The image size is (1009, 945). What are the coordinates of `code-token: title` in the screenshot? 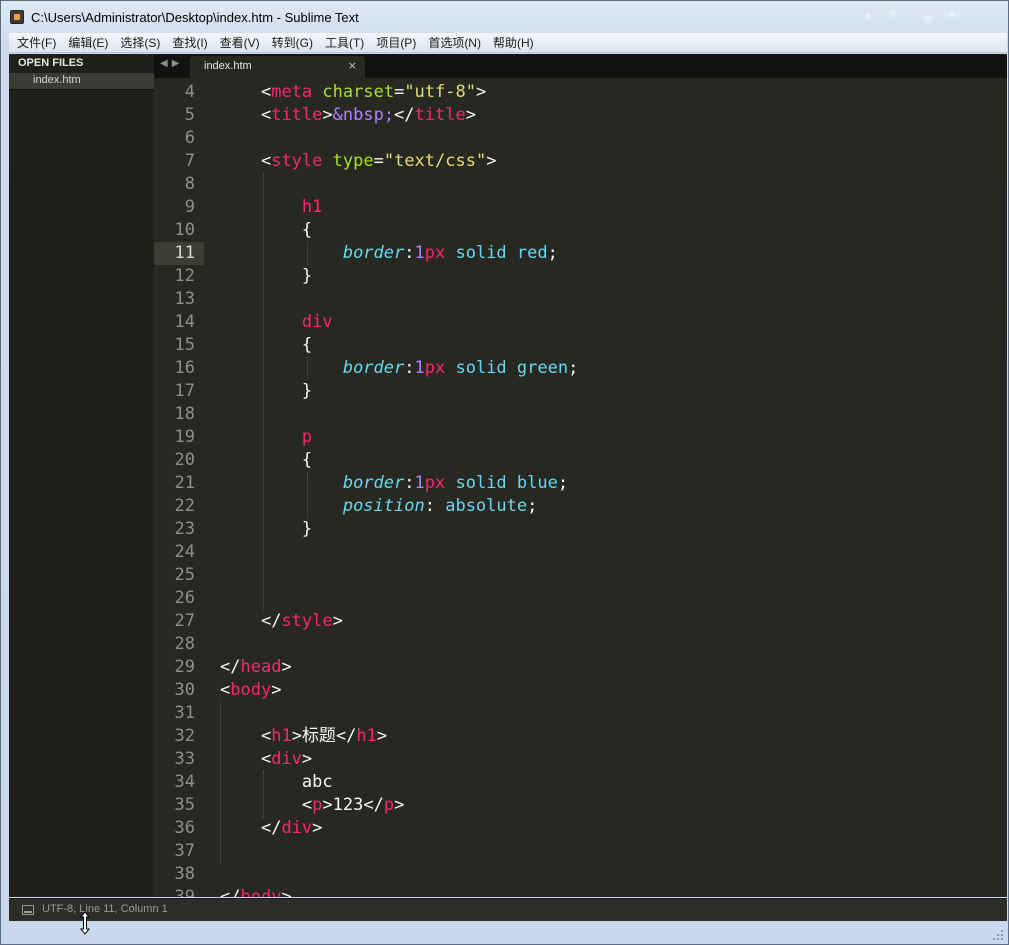 It's located at (440, 115).